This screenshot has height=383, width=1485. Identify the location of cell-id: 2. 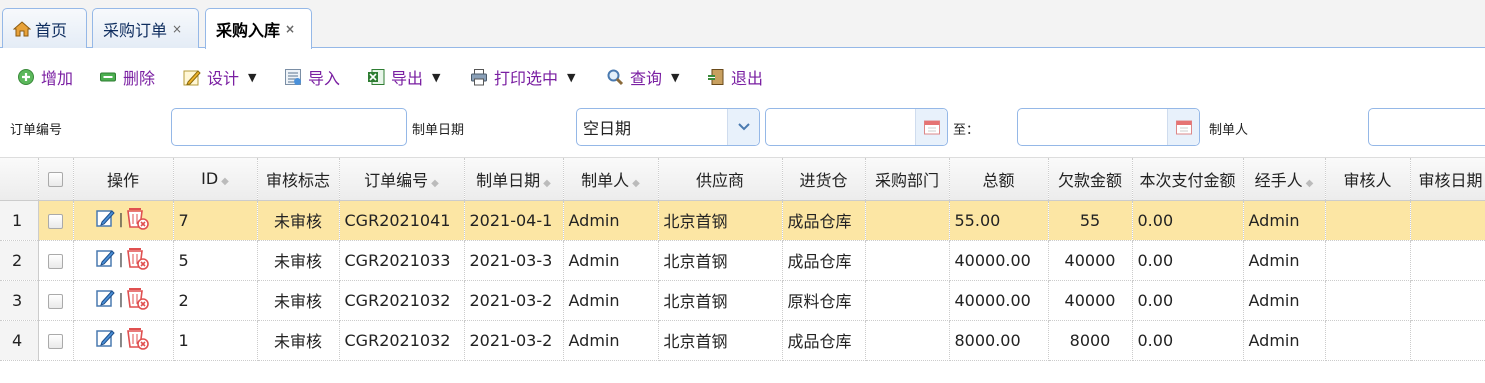
(215, 300).